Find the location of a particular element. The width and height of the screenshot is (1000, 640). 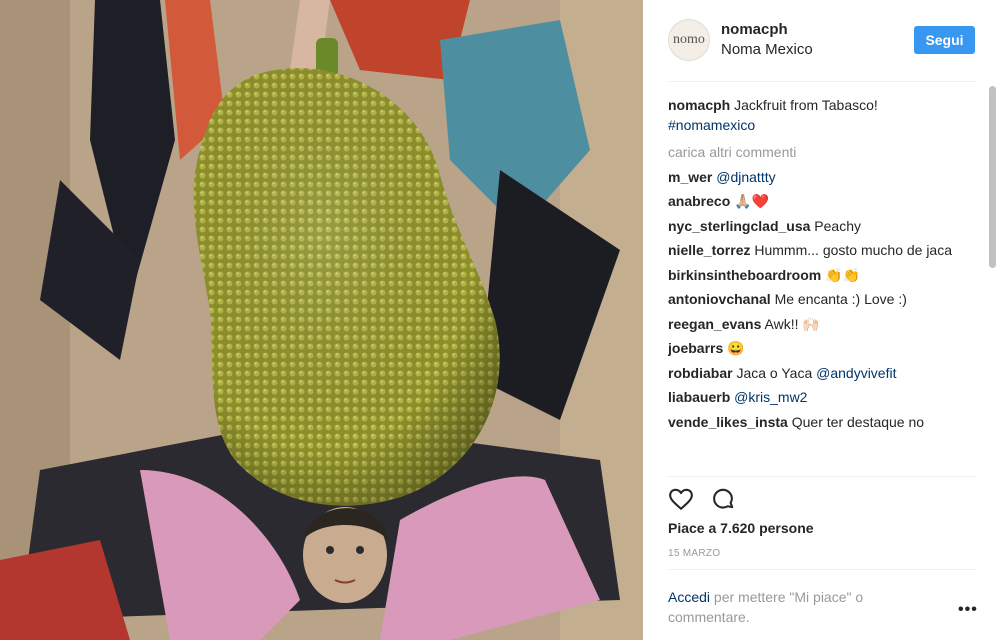

caption-username: nomacph is located at coordinates (699, 105).